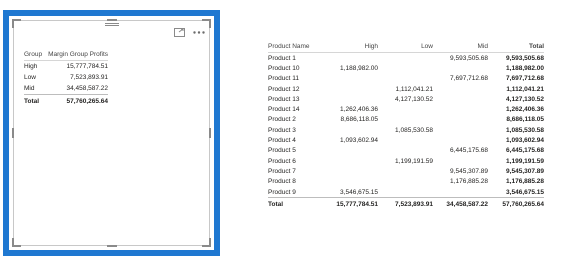 This screenshot has height=274, width=575. Describe the element at coordinates (66, 67) in the screenshot. I see `table-row: High 15,777,784.51` at that location.